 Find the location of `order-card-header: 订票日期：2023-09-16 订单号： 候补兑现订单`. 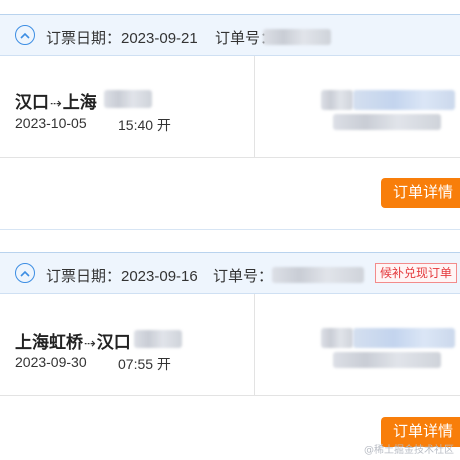

order-card-header: 订票日期：2023-09-16 订单号： 候补兑现订单 is located at coordinates (230, 273).